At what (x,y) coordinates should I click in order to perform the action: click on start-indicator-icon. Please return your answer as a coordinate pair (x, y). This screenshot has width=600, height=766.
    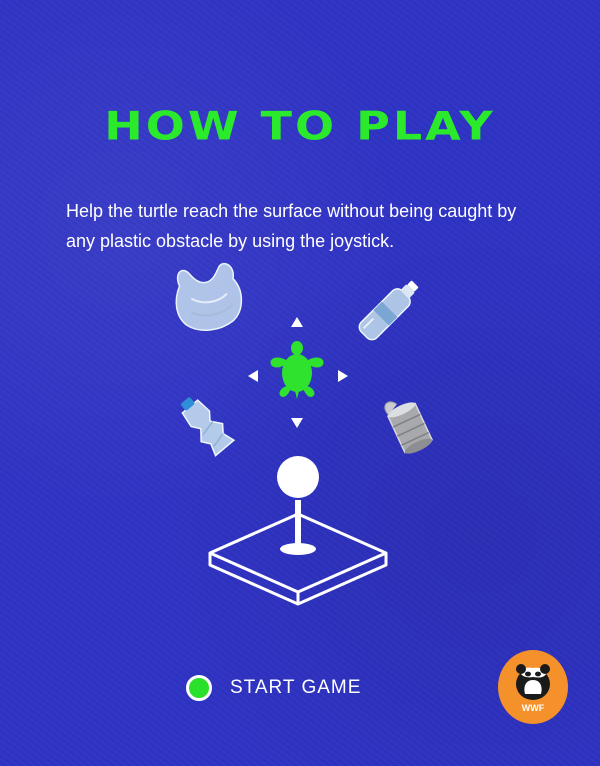
    Looking at the image, I should click on (199, 688).